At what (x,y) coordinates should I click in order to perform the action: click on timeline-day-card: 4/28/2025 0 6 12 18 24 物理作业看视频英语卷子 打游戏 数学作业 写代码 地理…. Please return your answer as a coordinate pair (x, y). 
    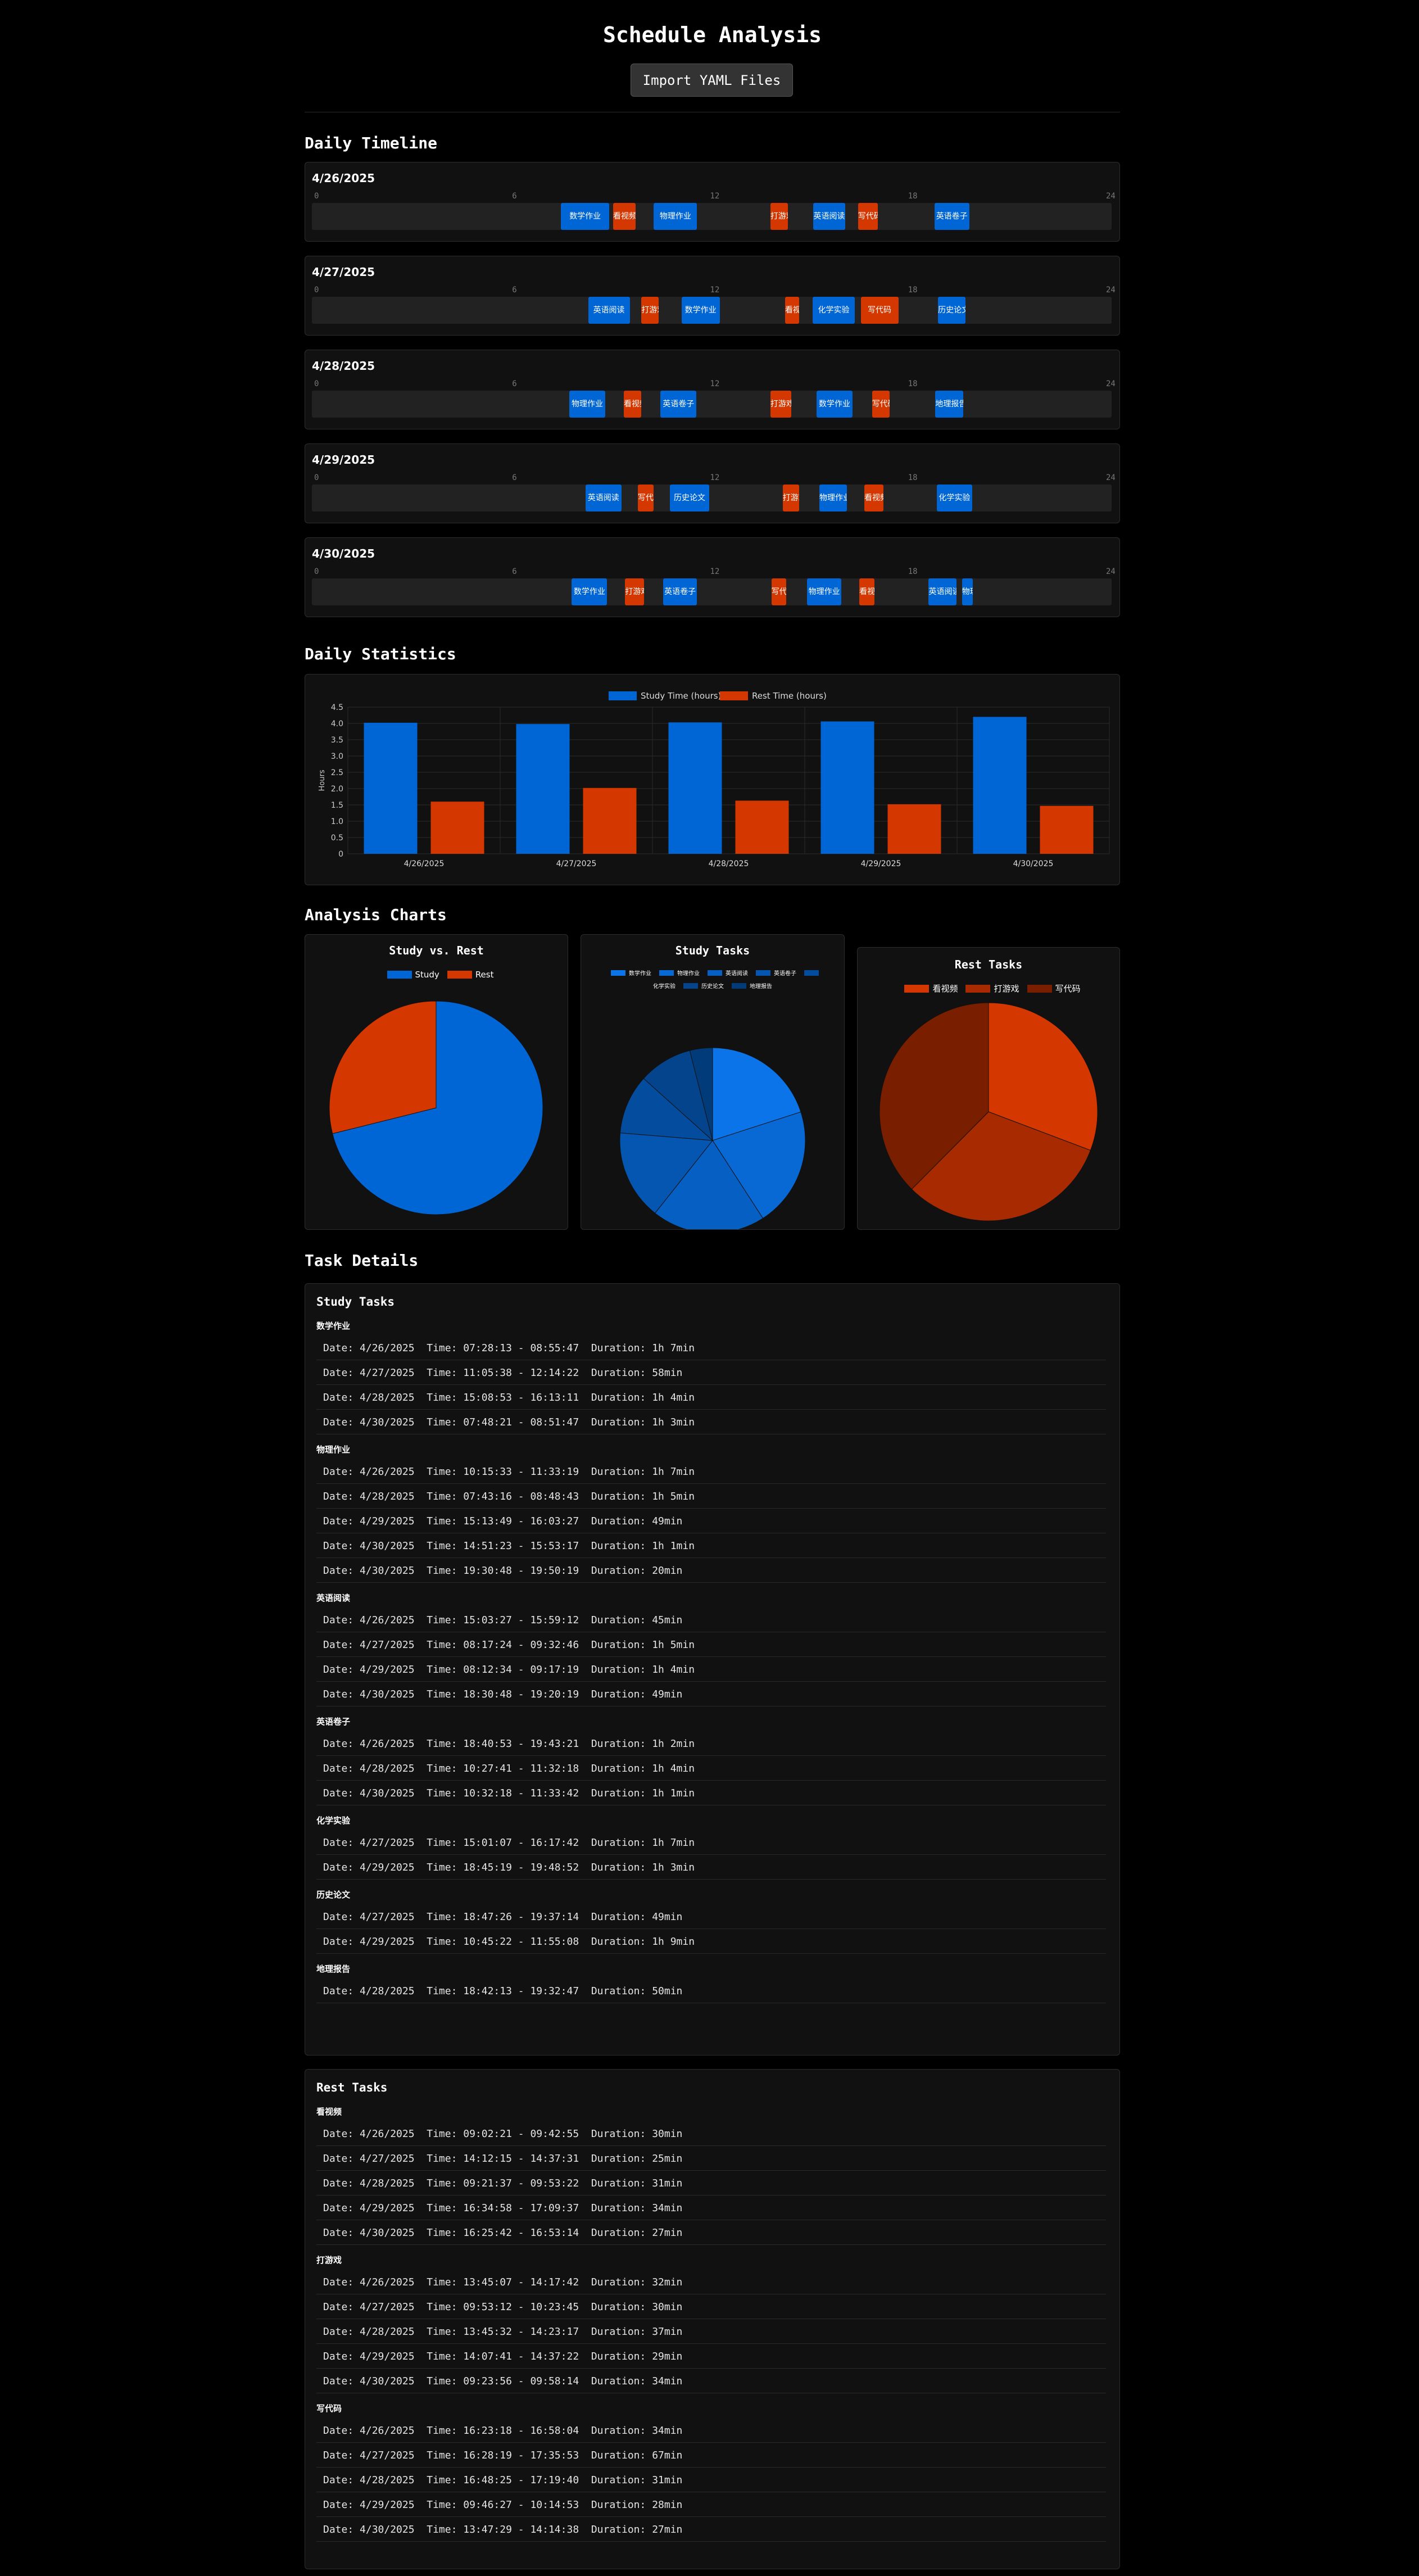
    Looking at the image, I should click on (713, 390).